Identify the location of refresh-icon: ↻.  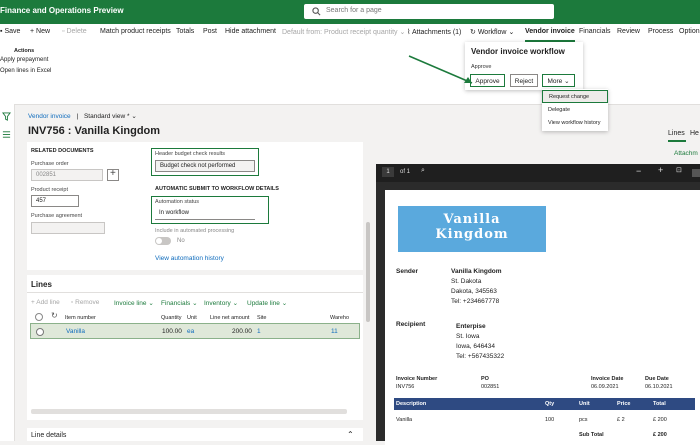
(54, 315).